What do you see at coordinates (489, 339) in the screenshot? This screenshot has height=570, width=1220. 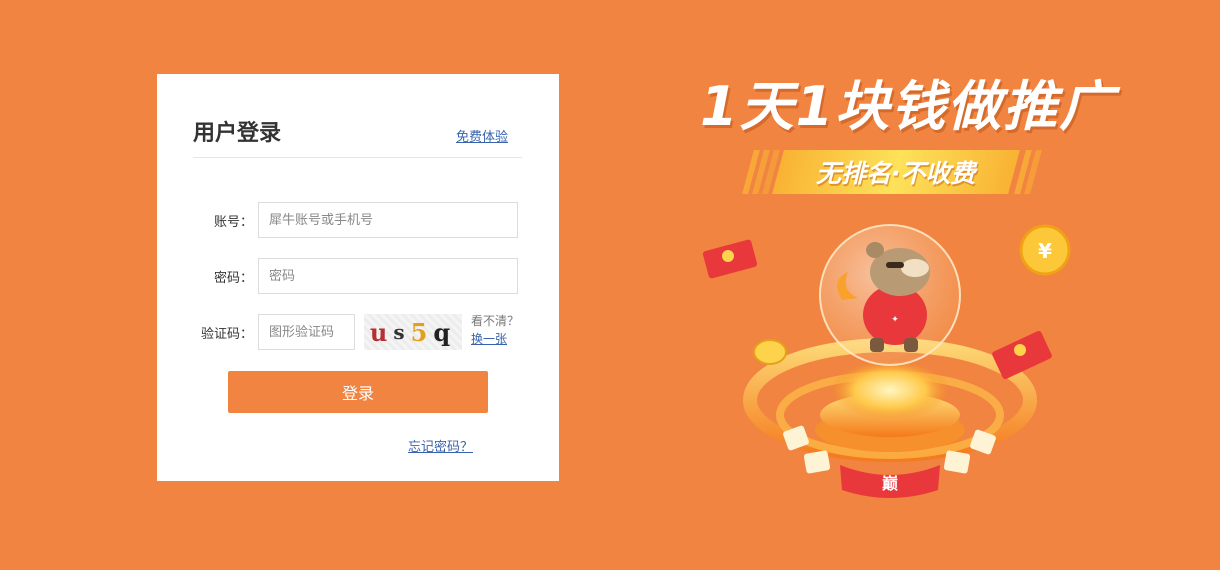 I see `captcha-refresh-link: 换一张` at bounding box center [489, 339].